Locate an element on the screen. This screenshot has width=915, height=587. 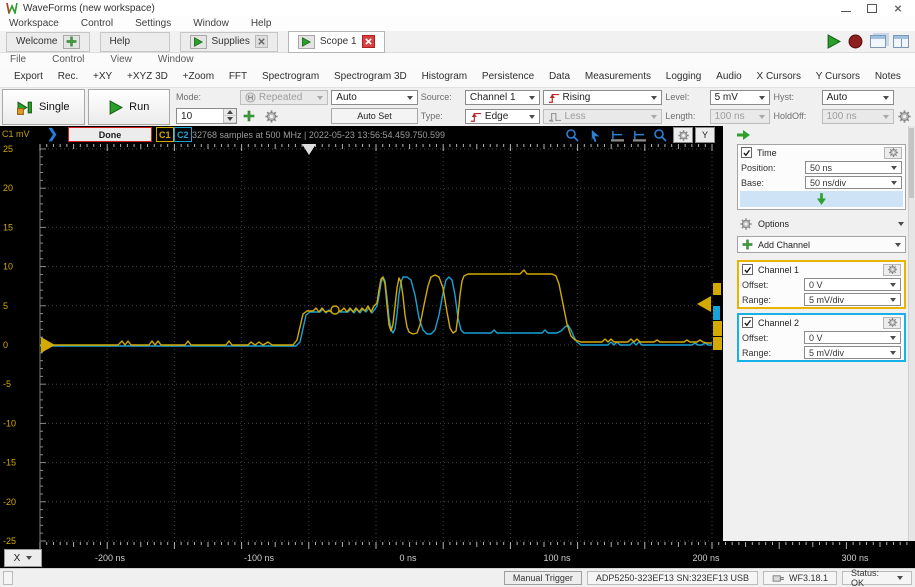
view-toolbar-item: Notes is located at coordinates (888, 76).